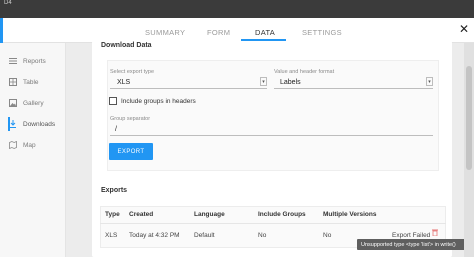  What do you see at coordinates (435, 233) in the screenshot?
I see `delete-icon` at bounding box center [435, 233].